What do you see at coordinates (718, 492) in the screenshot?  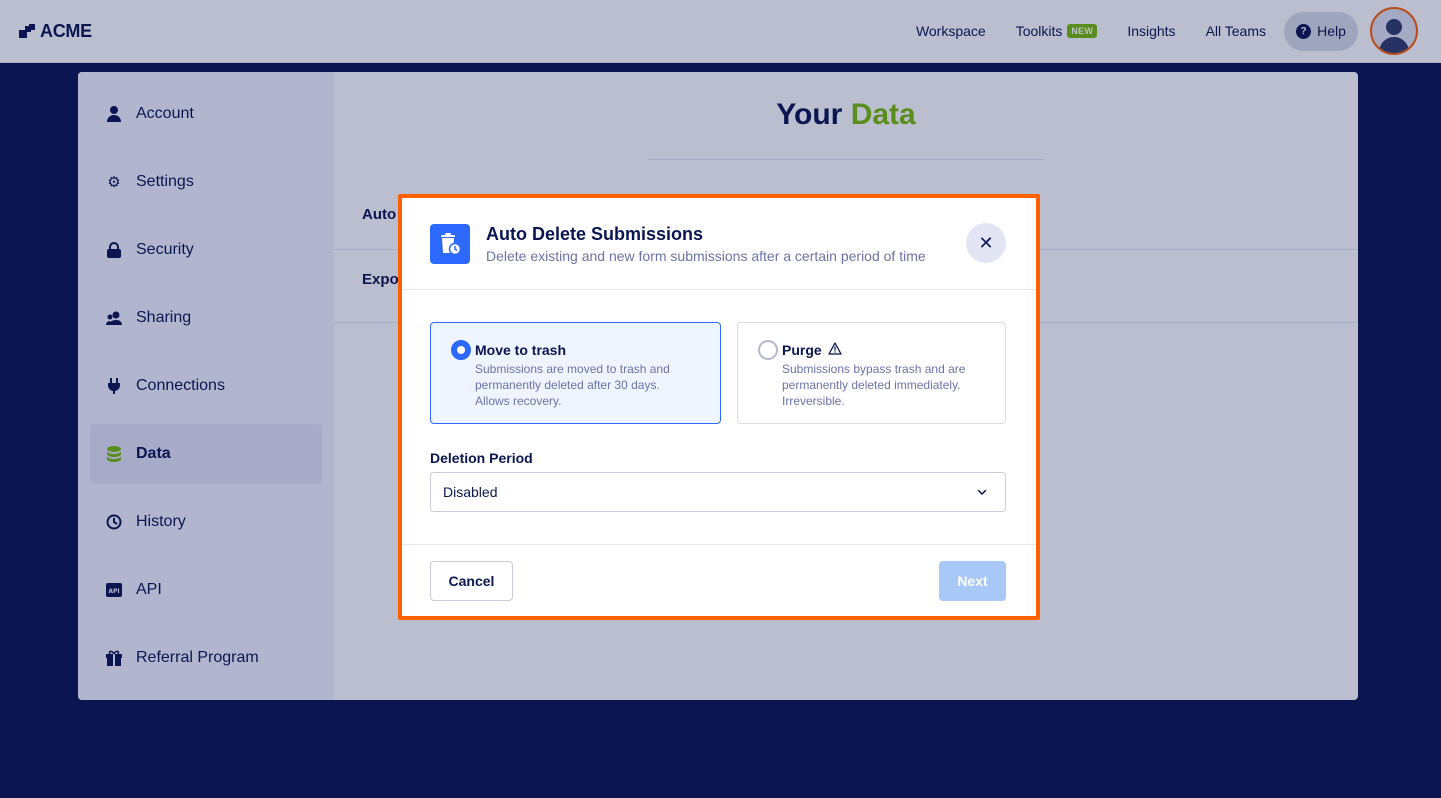 I see `deletion-period-select: Disabled` at bounding box center [718, 492].